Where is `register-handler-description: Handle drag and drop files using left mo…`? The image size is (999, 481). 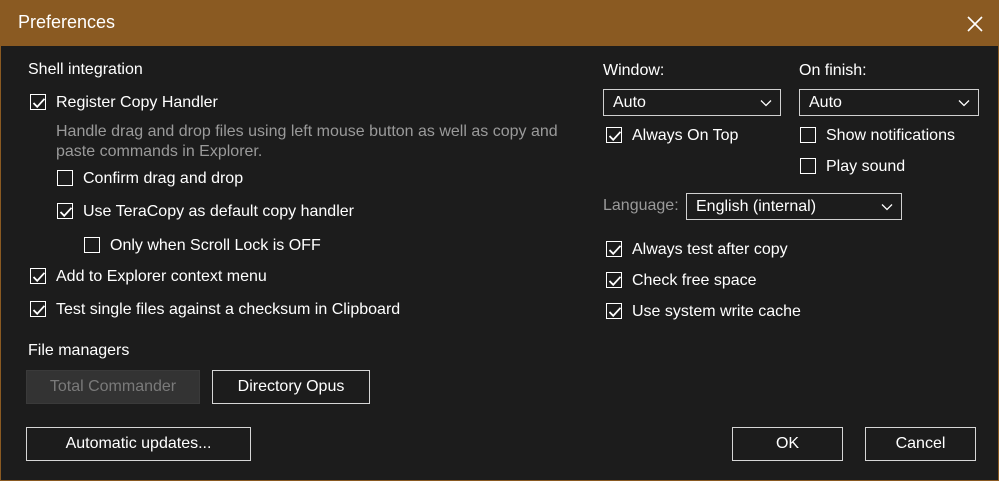 register-handler-description: Handle drag and drop files using left mo… is located at coordinates (307, 141).